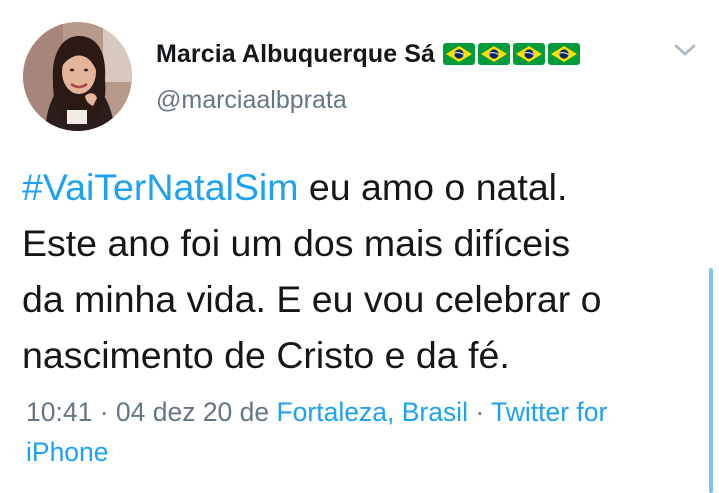 This screenshot has height=493, width=719. I want to click on author-row: Marcia Albuquerque Sá, so click(368, 54).